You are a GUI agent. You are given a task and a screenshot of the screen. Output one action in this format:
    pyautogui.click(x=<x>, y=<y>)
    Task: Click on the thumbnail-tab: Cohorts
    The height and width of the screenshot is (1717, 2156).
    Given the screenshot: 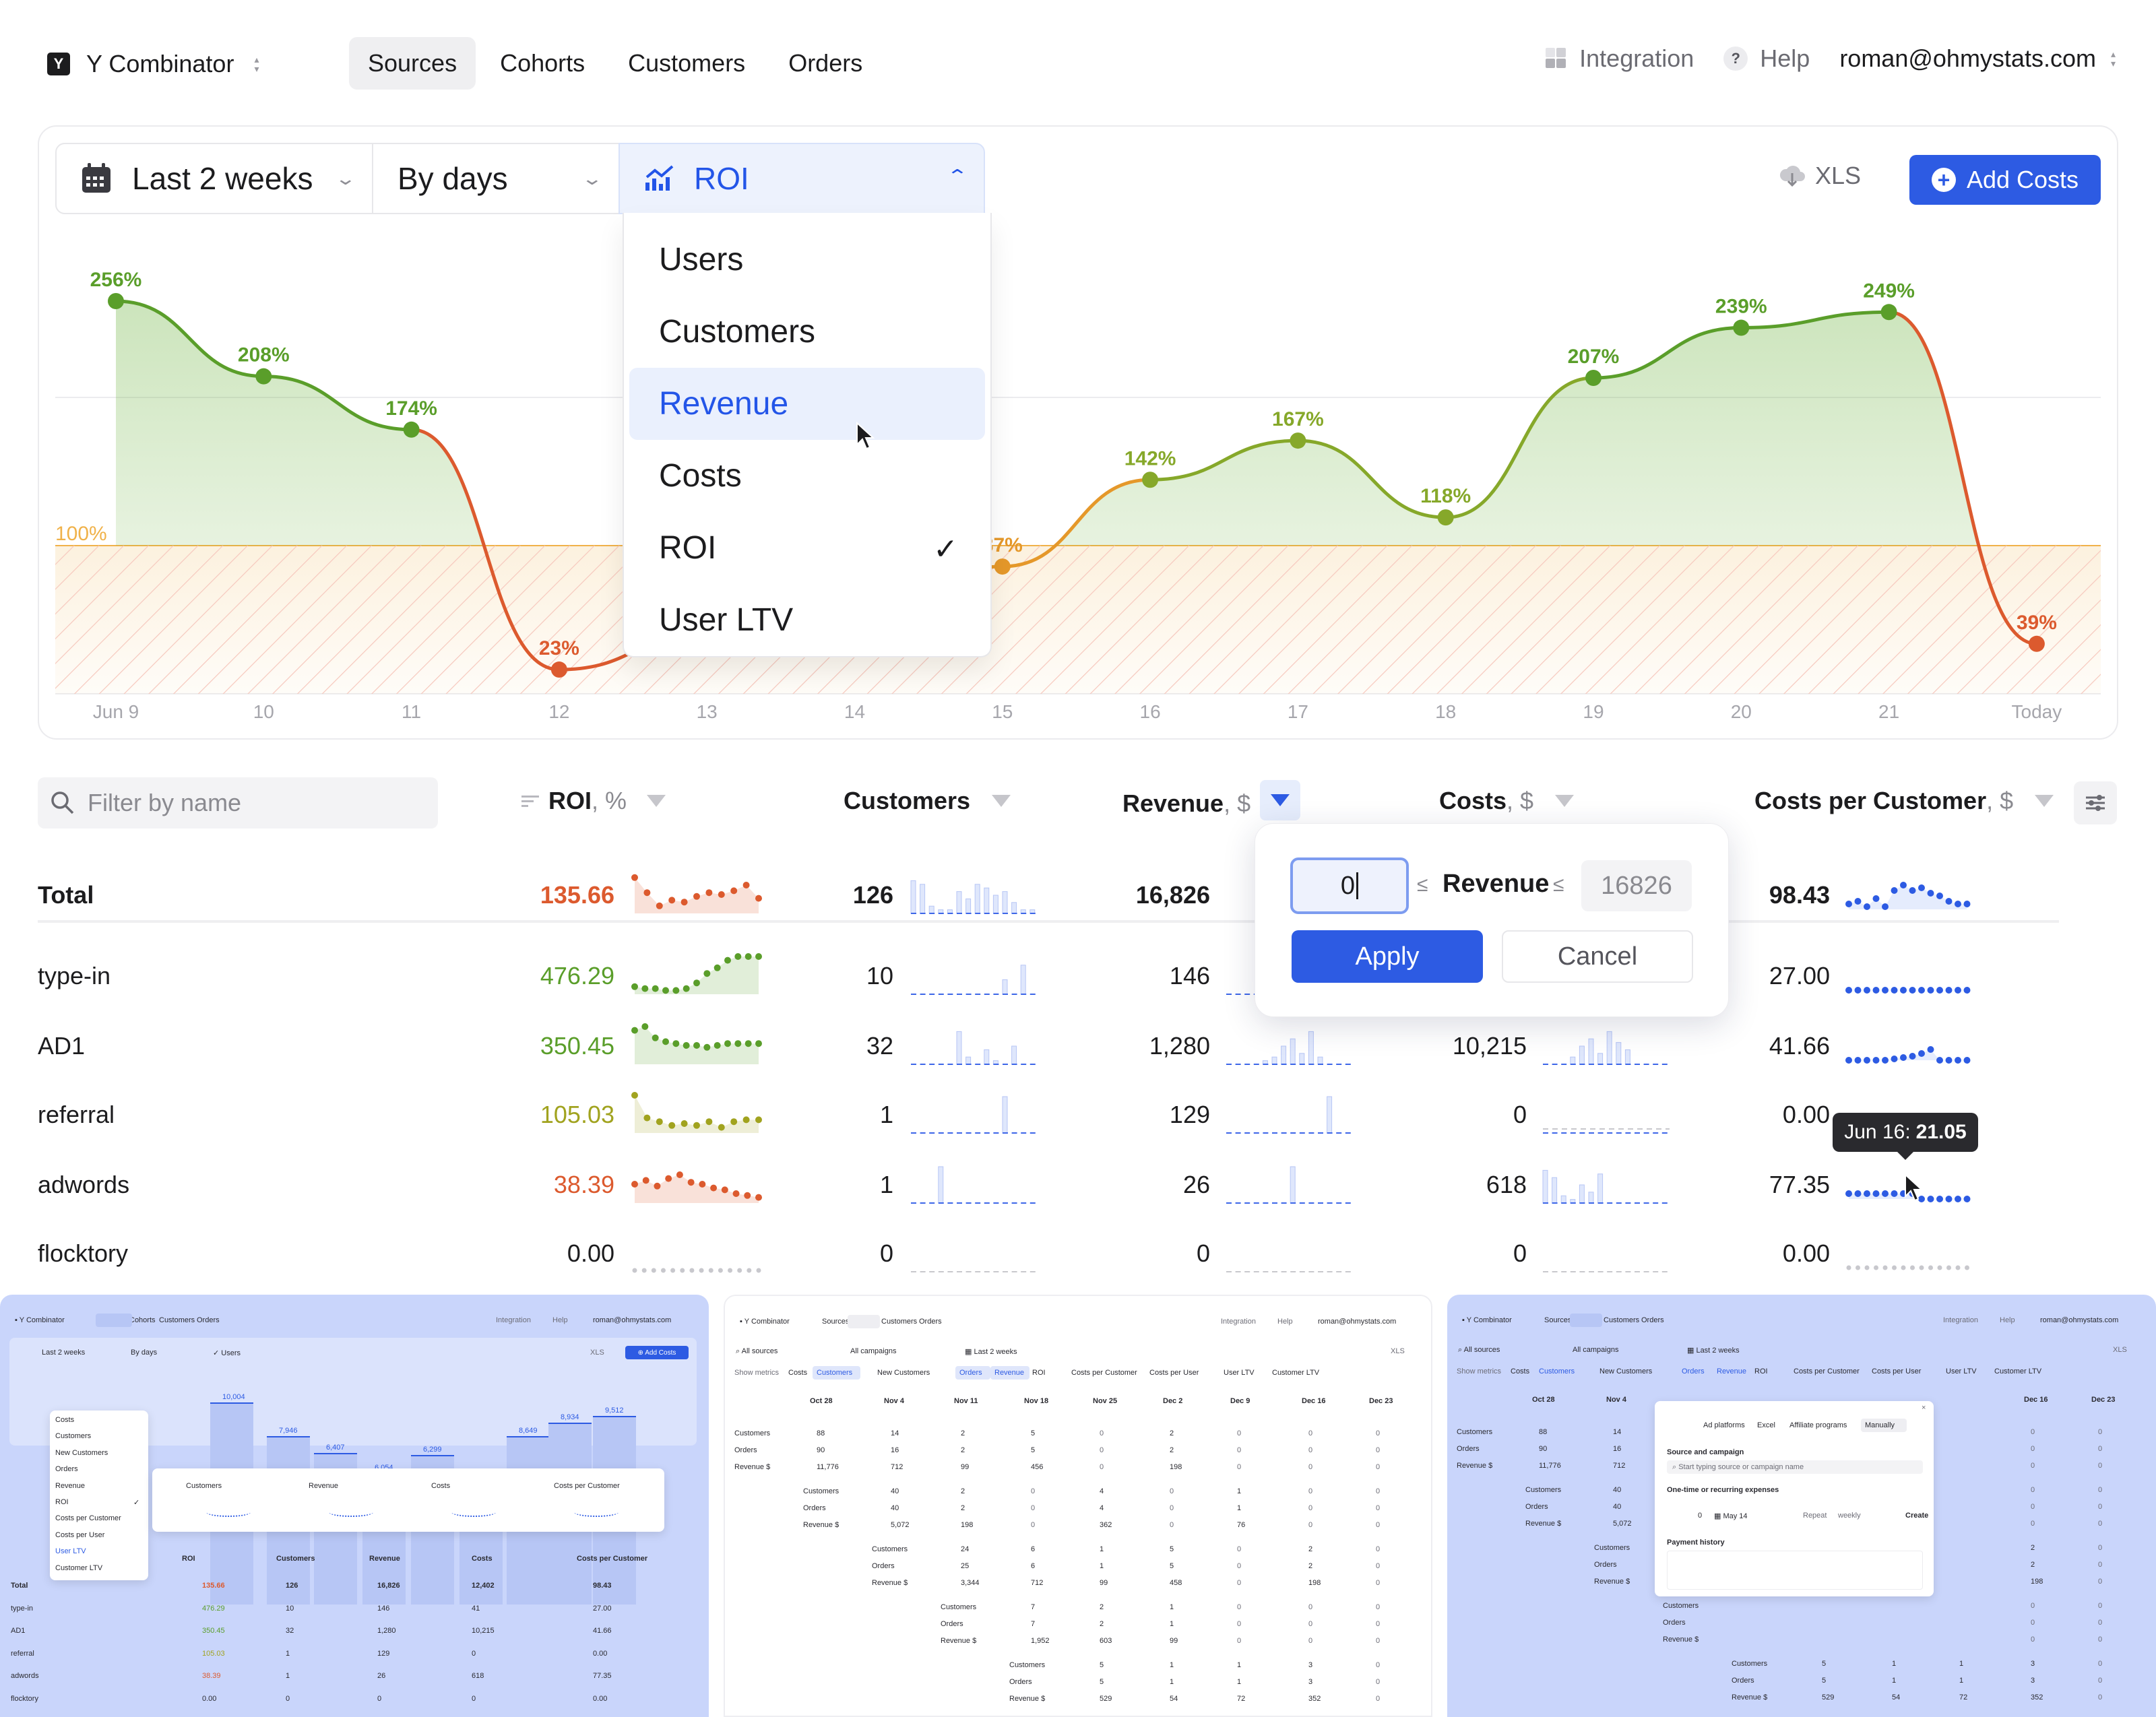 What is the action you would take?
    pyautogui.click(x=142, y=1320)
    